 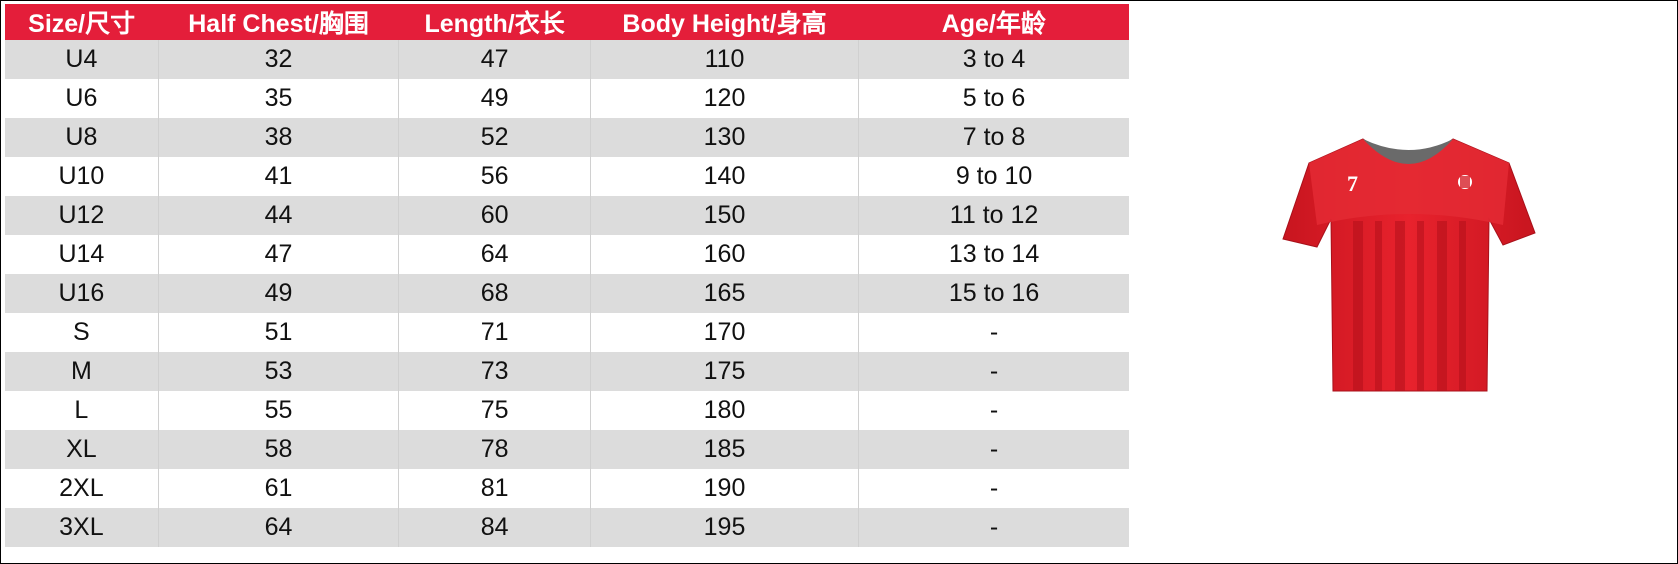 I want to click on header-length: Length/衣长, so click(x=494, y=22).